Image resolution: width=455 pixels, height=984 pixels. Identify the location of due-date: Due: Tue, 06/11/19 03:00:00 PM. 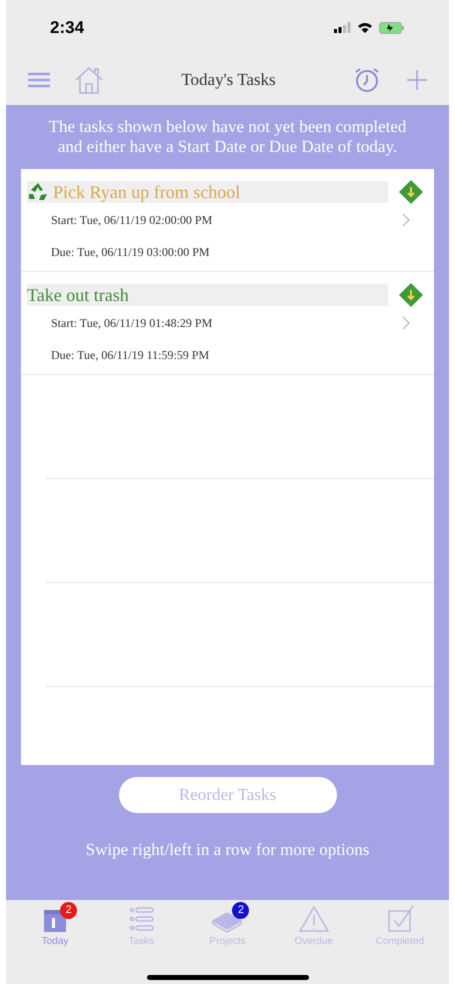
(130, 252).